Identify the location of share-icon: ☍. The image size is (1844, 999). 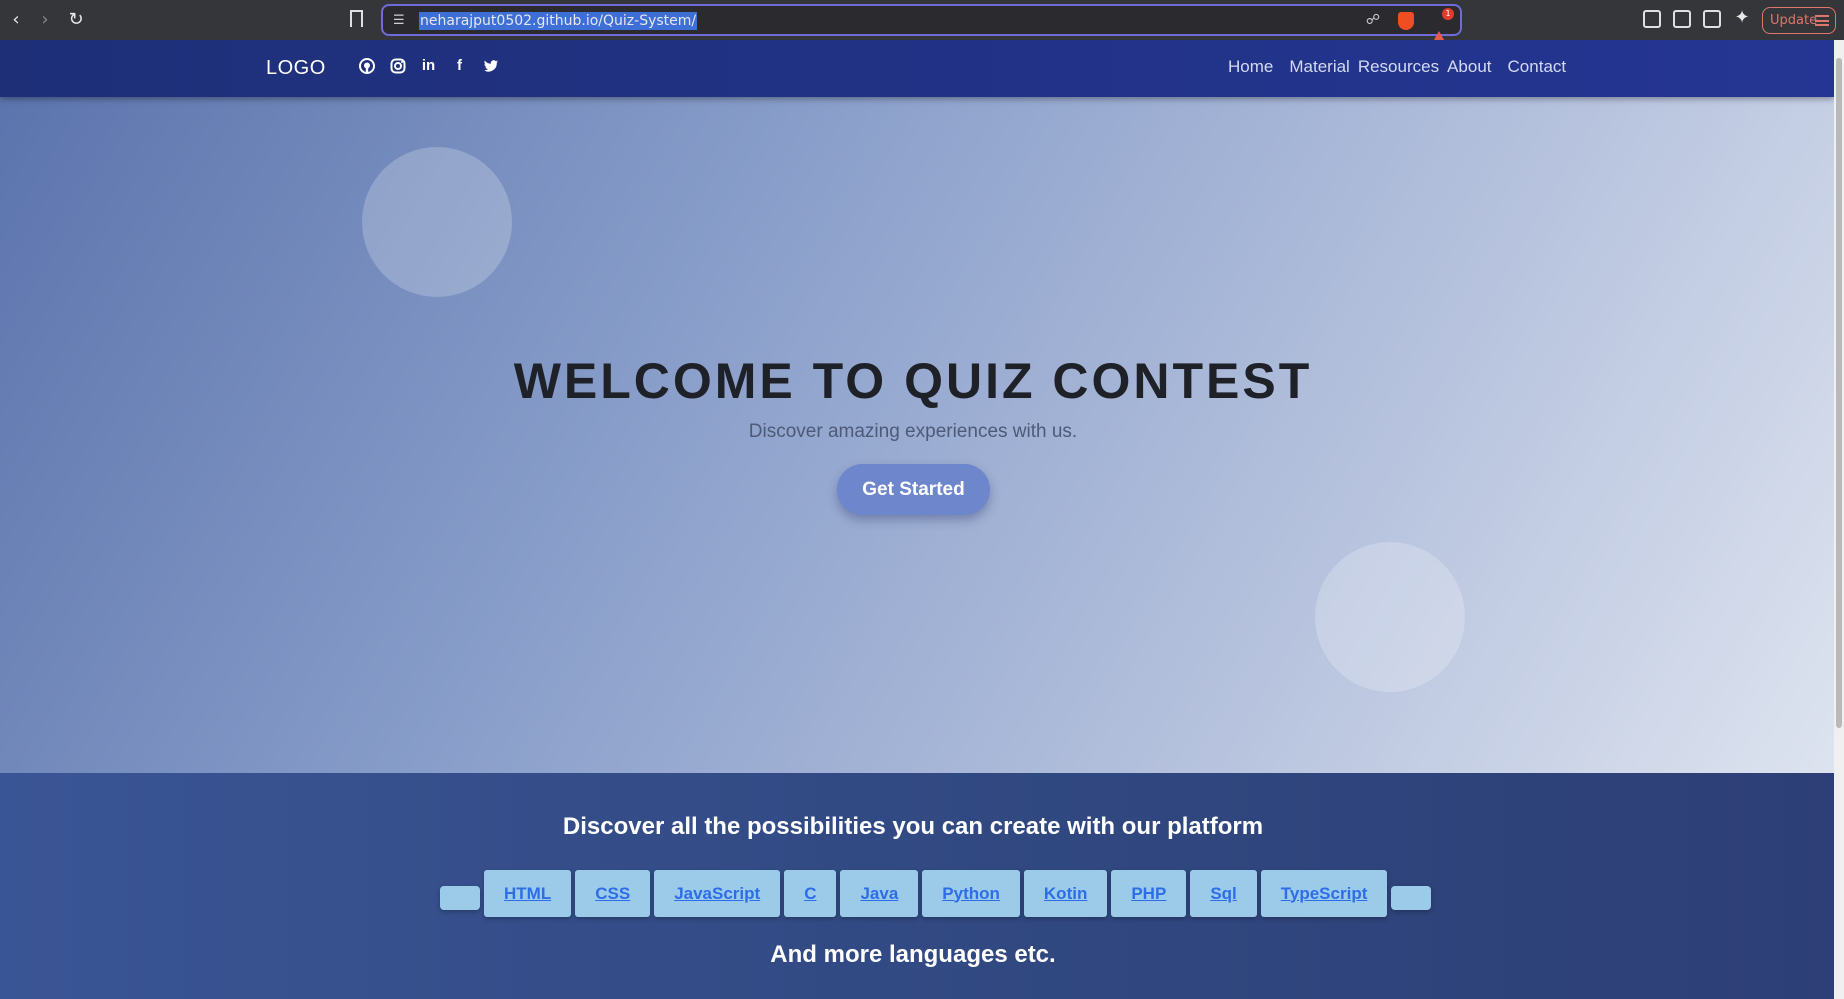
(1373, 20).